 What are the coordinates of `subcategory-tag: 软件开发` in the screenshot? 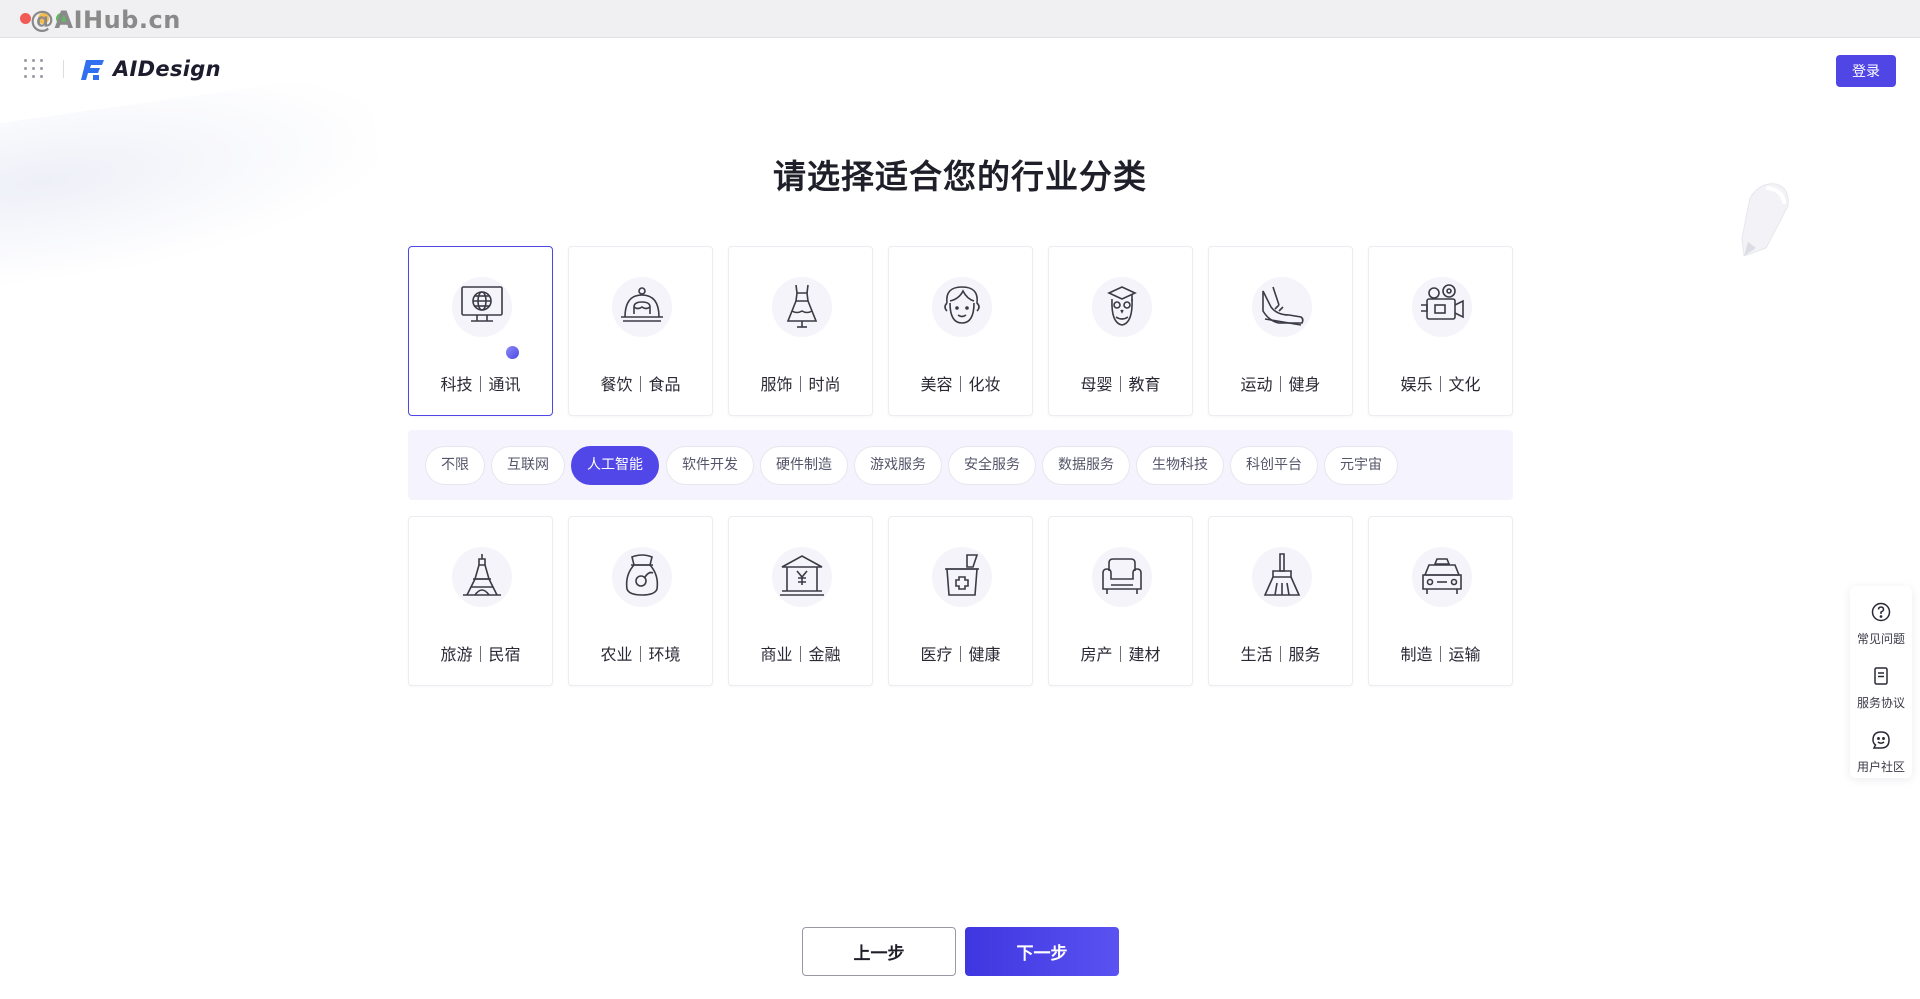 It's located at (710, 465).